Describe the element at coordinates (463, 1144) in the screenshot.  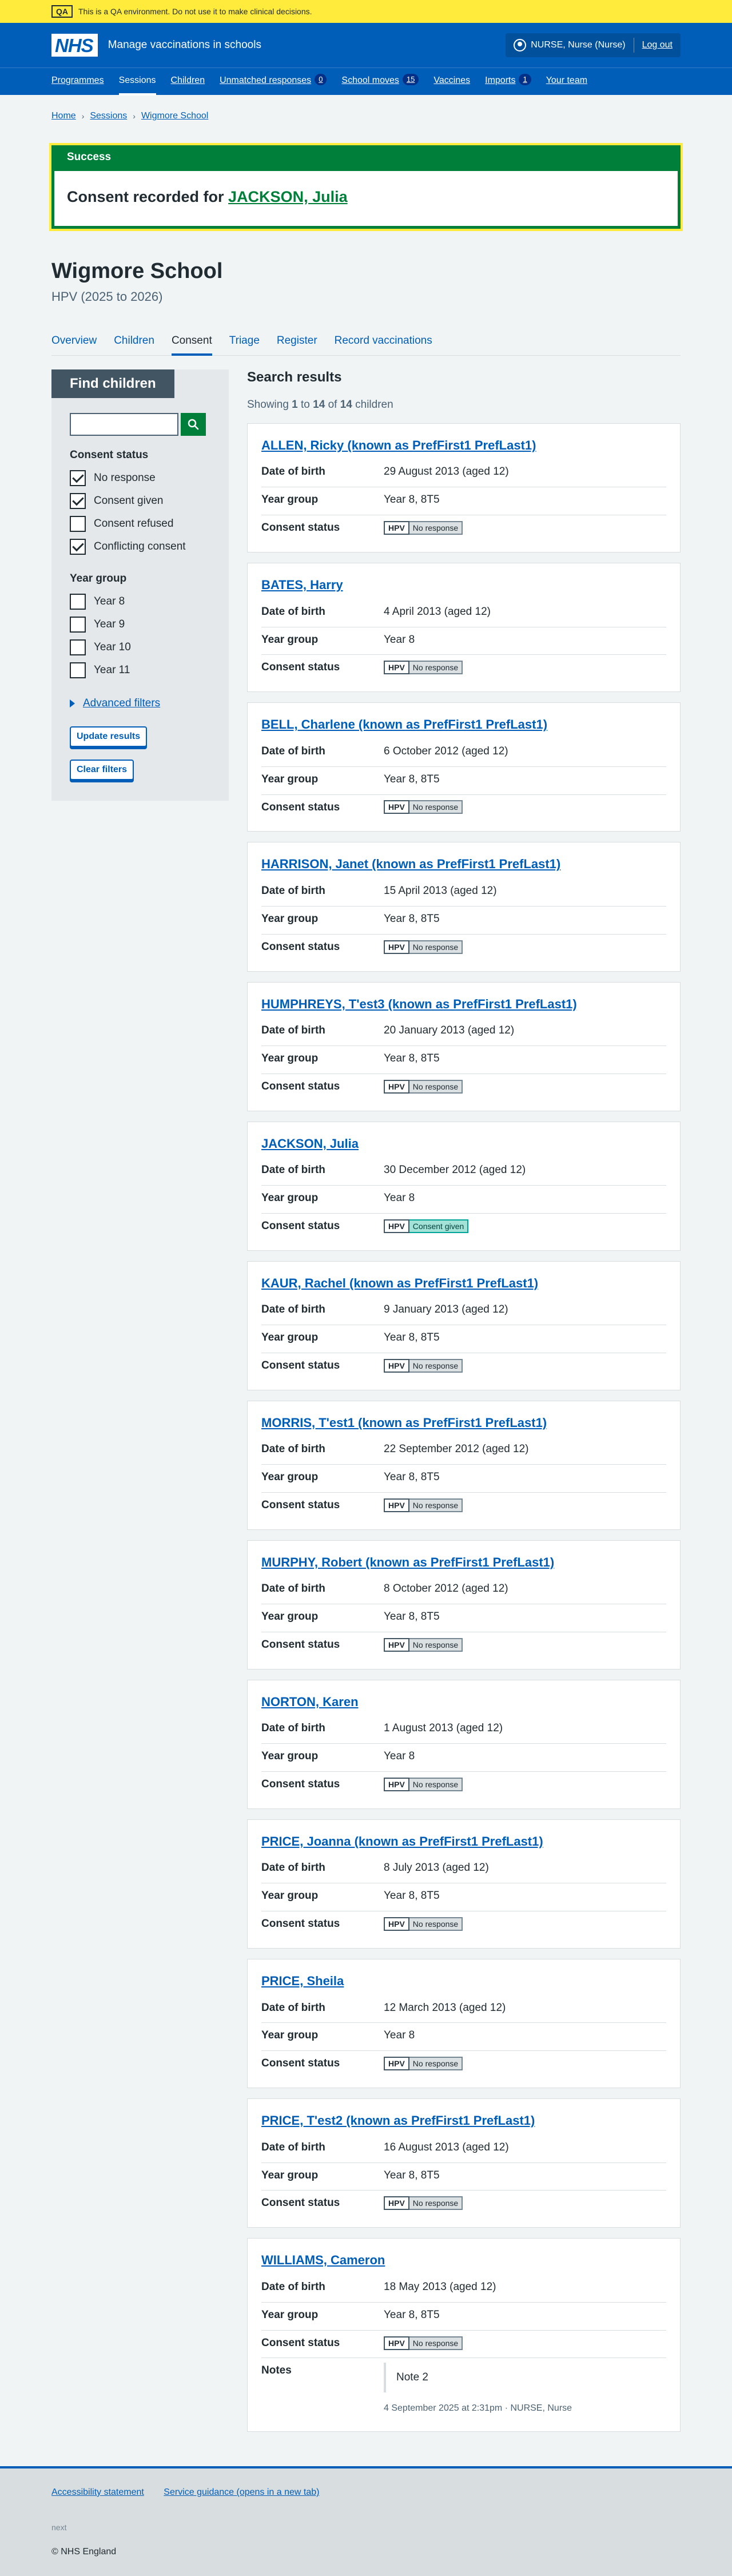
I see `child-name-link: JACKSON, Julia` at that location.